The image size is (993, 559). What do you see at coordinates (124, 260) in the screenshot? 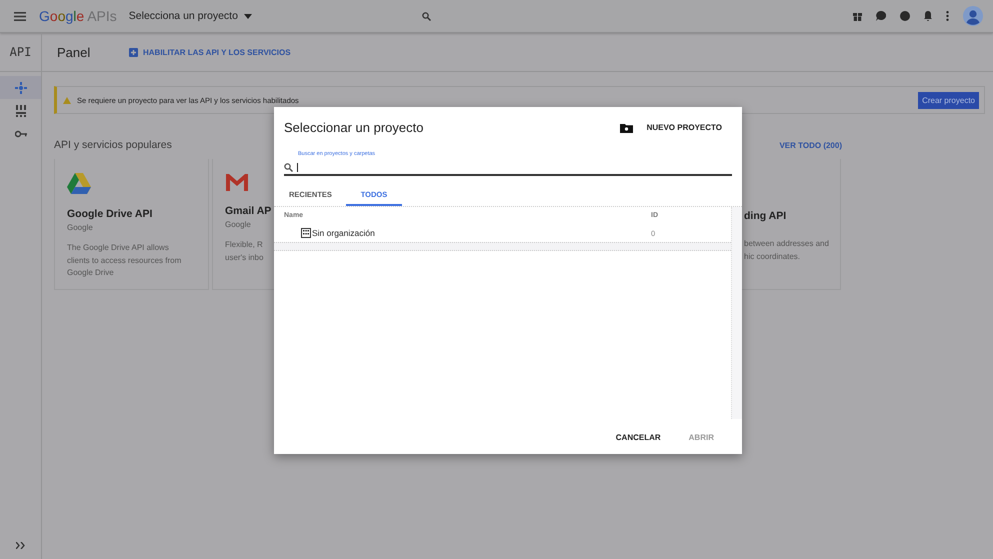
I see `api-description: The Google Drive API allows clients to access resources from Google Drive` at bounding box center [124, 260].